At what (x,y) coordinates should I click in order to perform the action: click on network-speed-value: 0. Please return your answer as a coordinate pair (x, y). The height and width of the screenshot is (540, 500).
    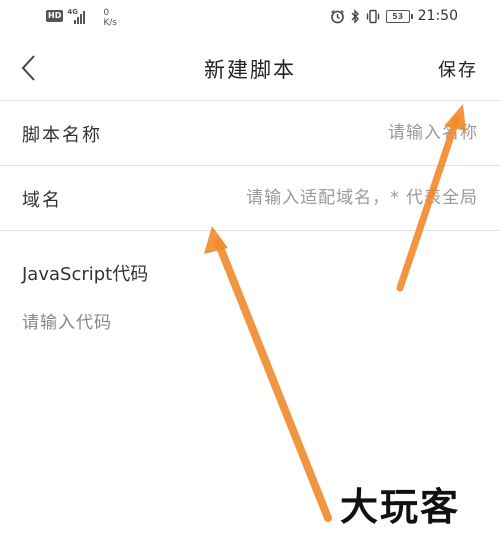
    Looking at the image, I should click on (106, 13).